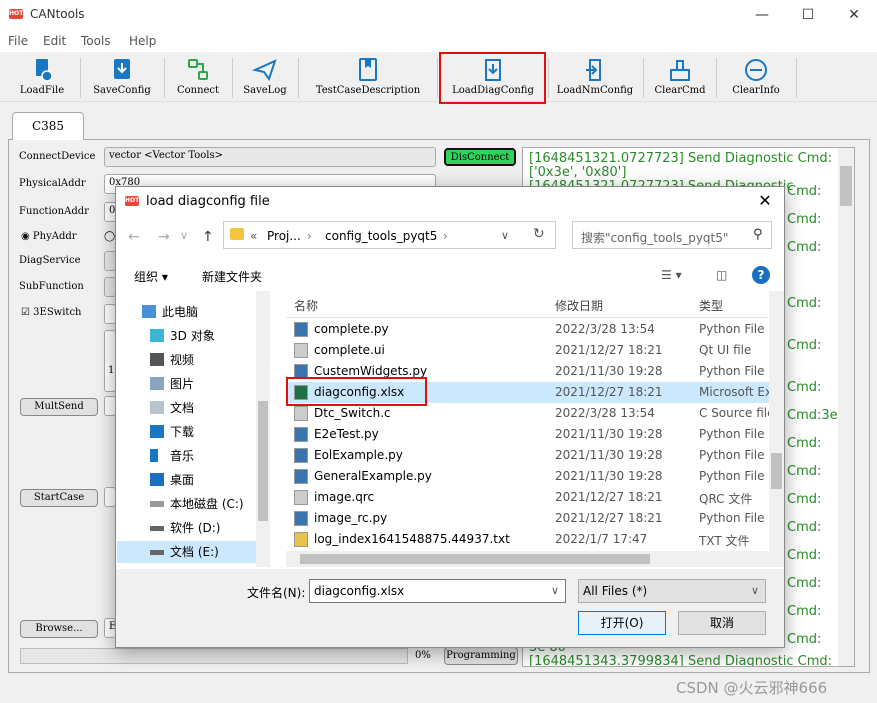  I want to click on test-case-description-button: TestCaseDescription, so click(368, 78).